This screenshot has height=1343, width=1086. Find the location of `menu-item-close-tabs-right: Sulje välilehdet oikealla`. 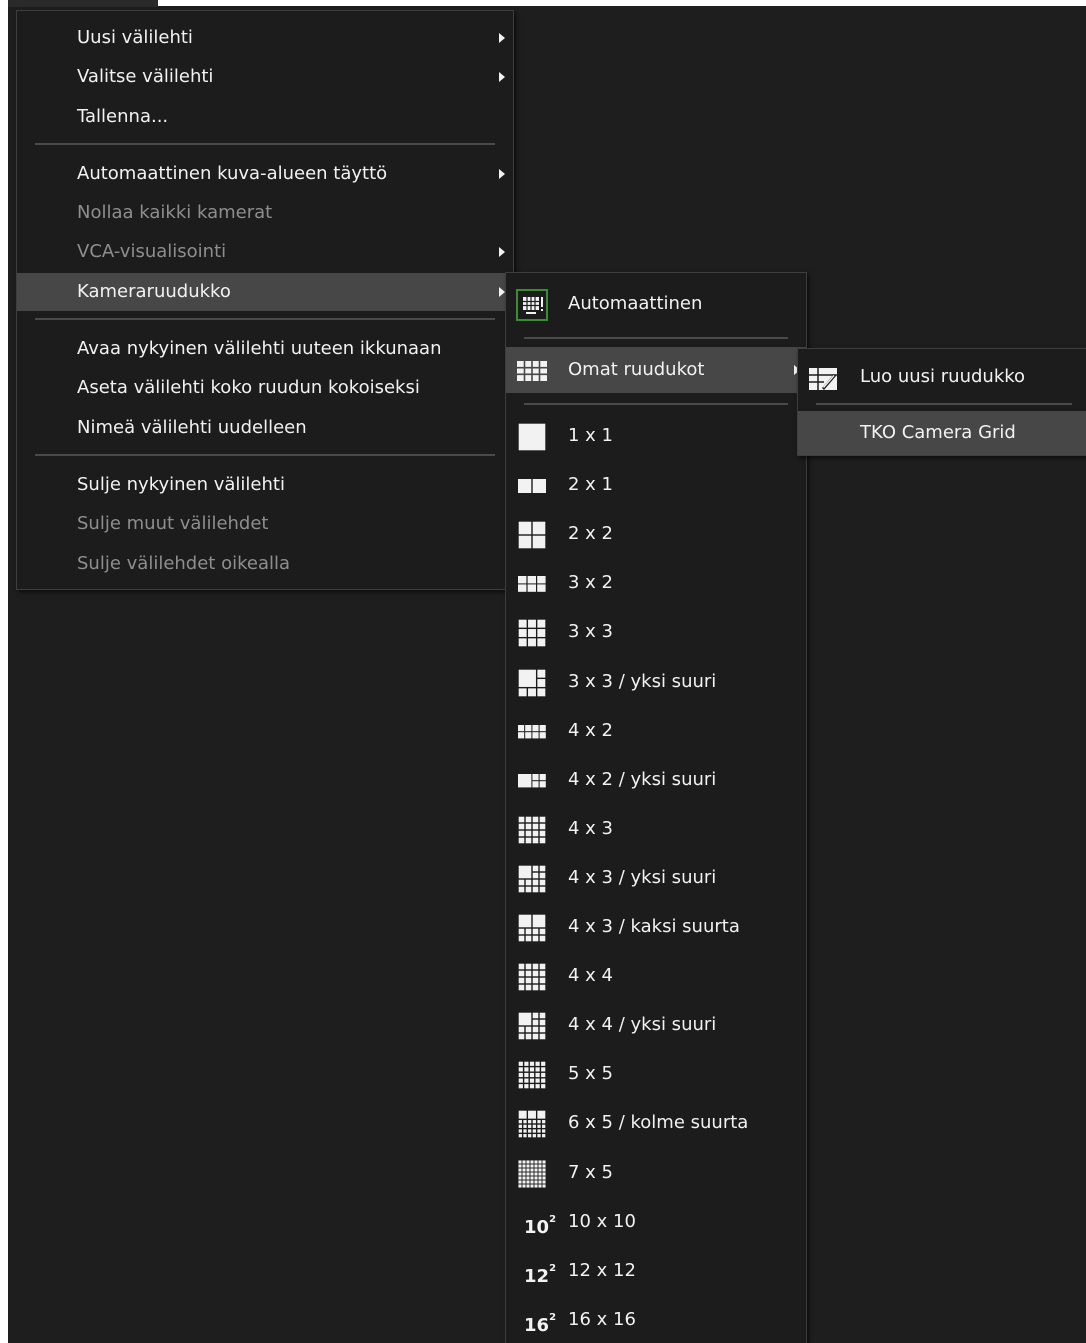

menu-item-close-tabs-right: Sulje välilehdet oikealla is located at coordinates (184, 563).